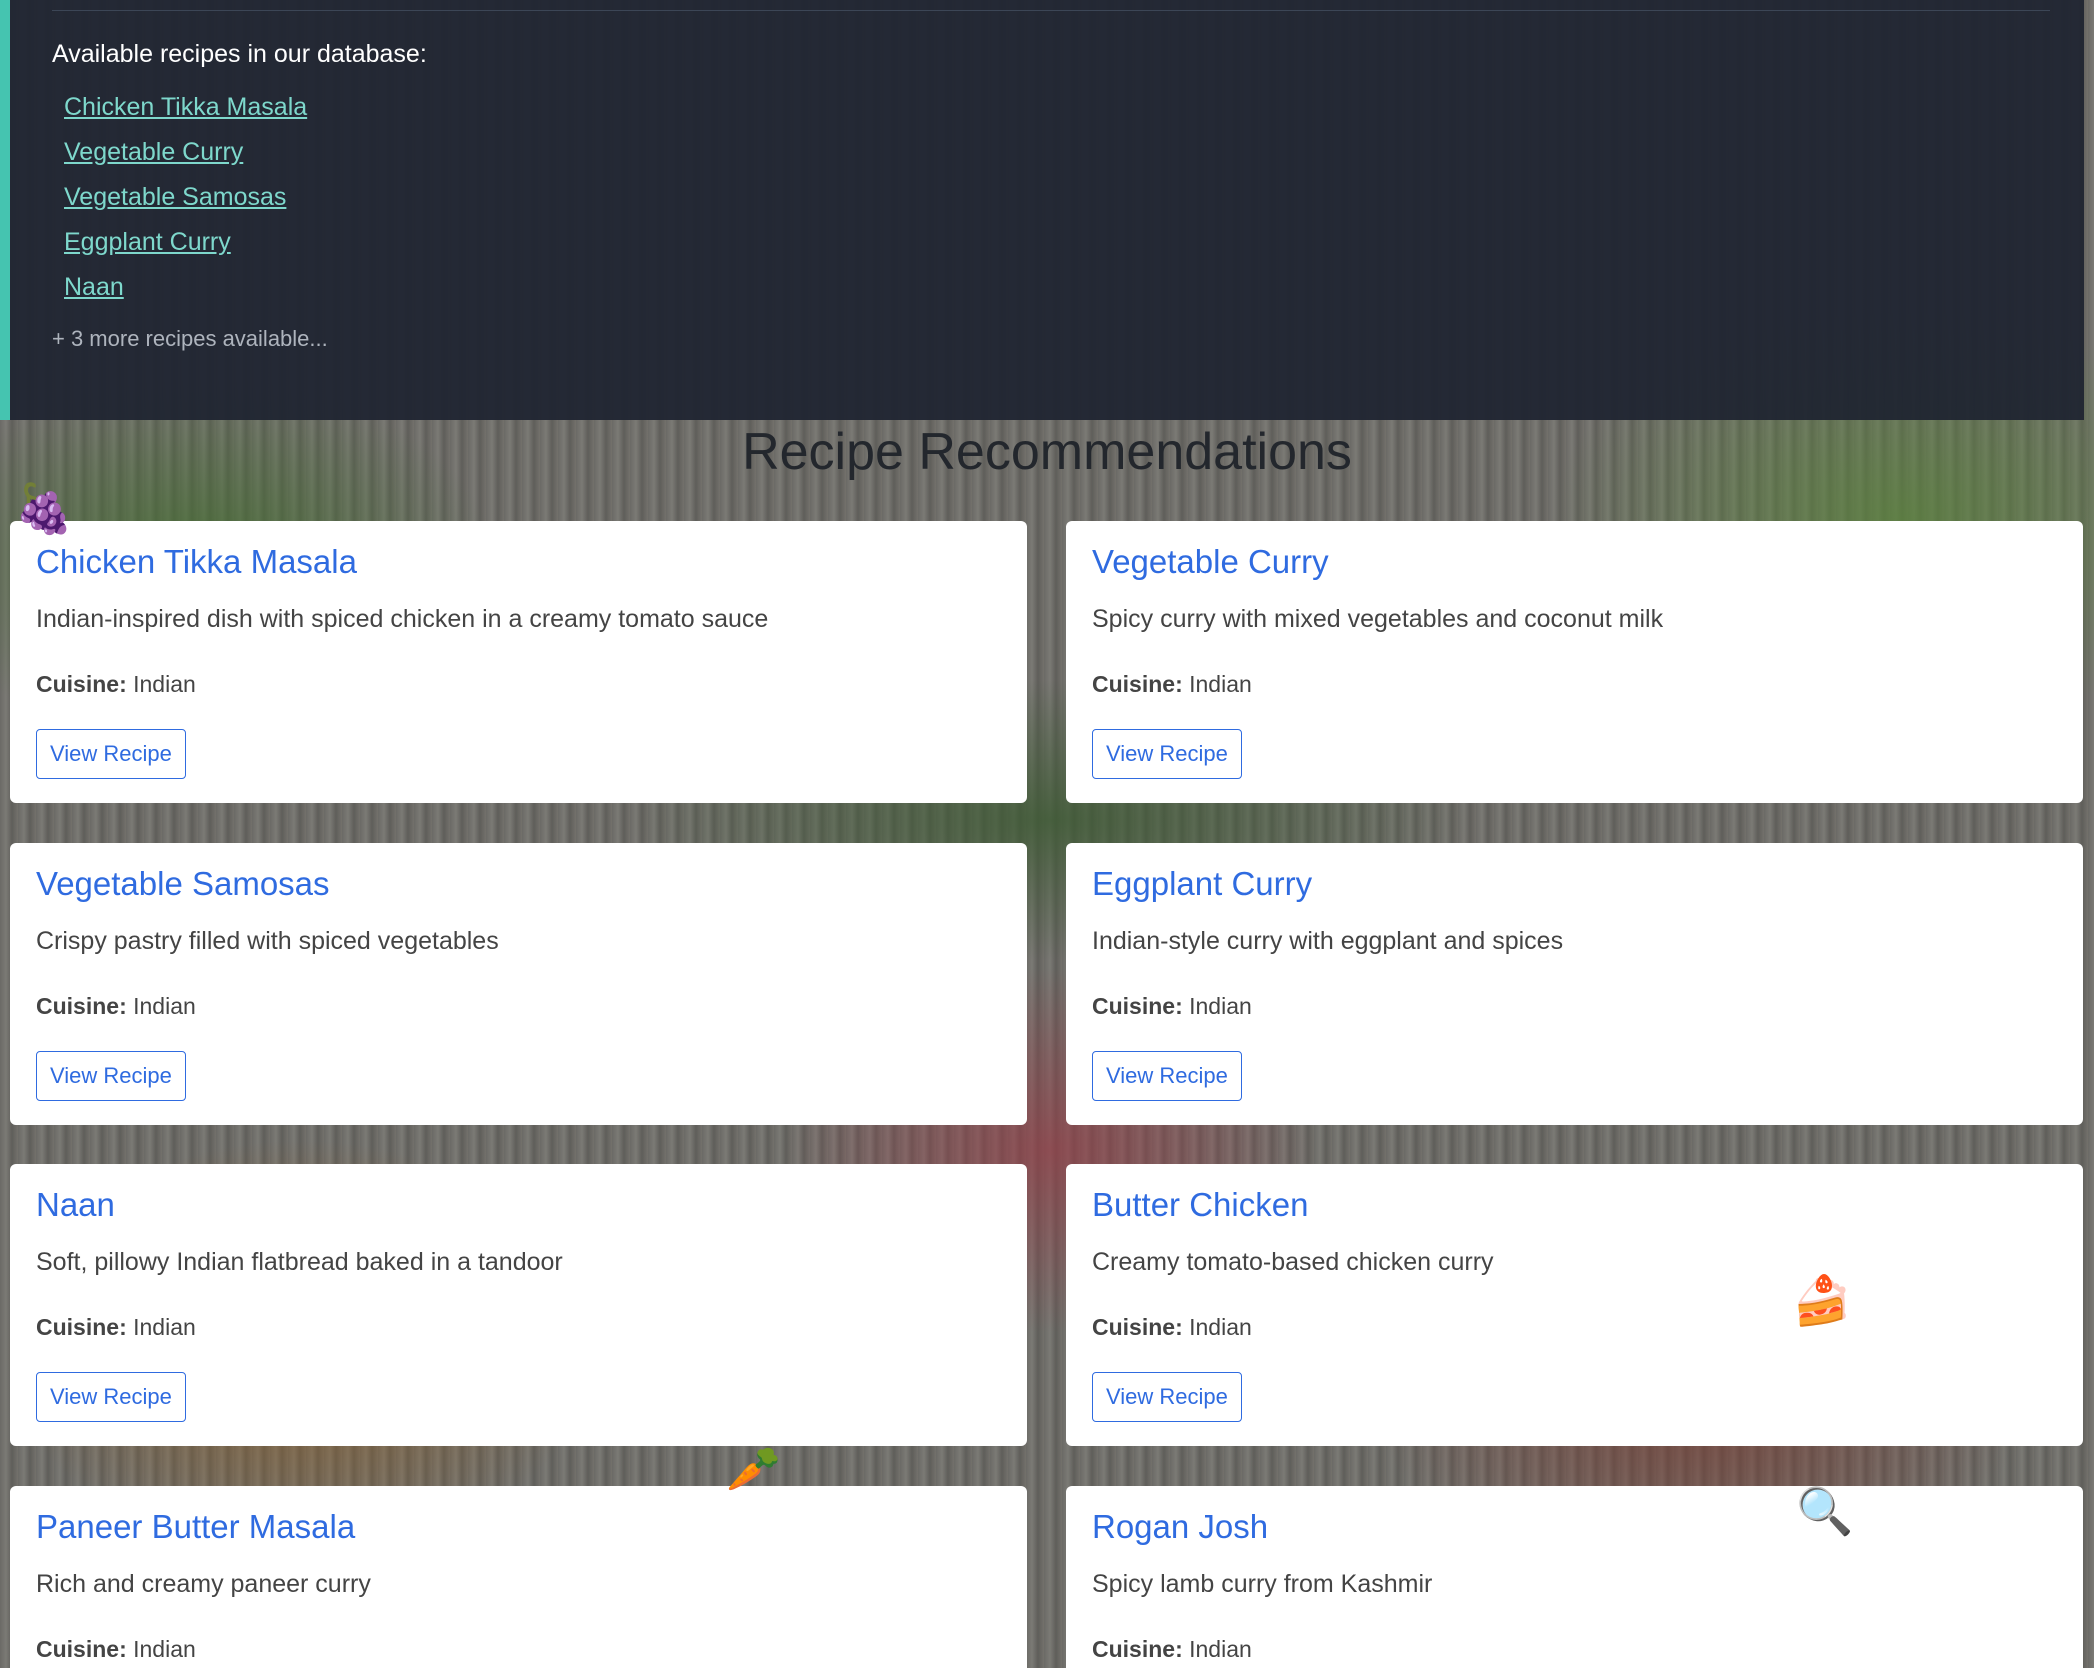 The image size is (2094, 1668). I want to click on cake-icon: 🍰, so click(1822, 1301).